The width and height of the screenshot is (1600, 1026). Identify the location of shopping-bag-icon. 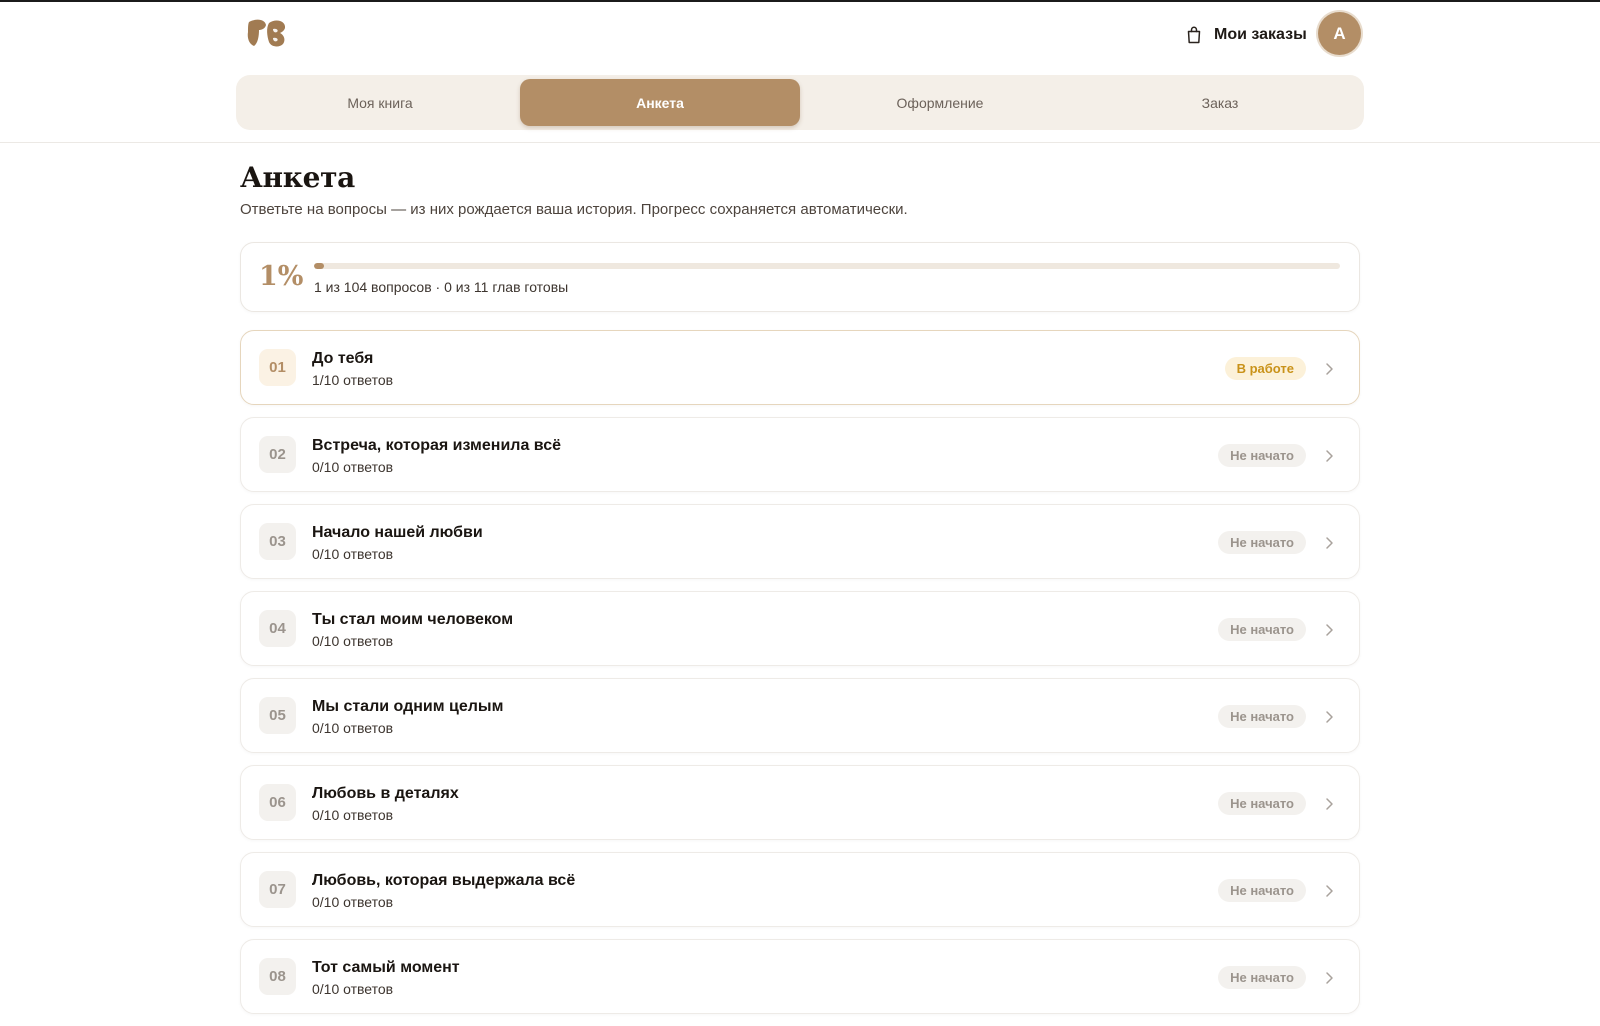
(1194, 35).